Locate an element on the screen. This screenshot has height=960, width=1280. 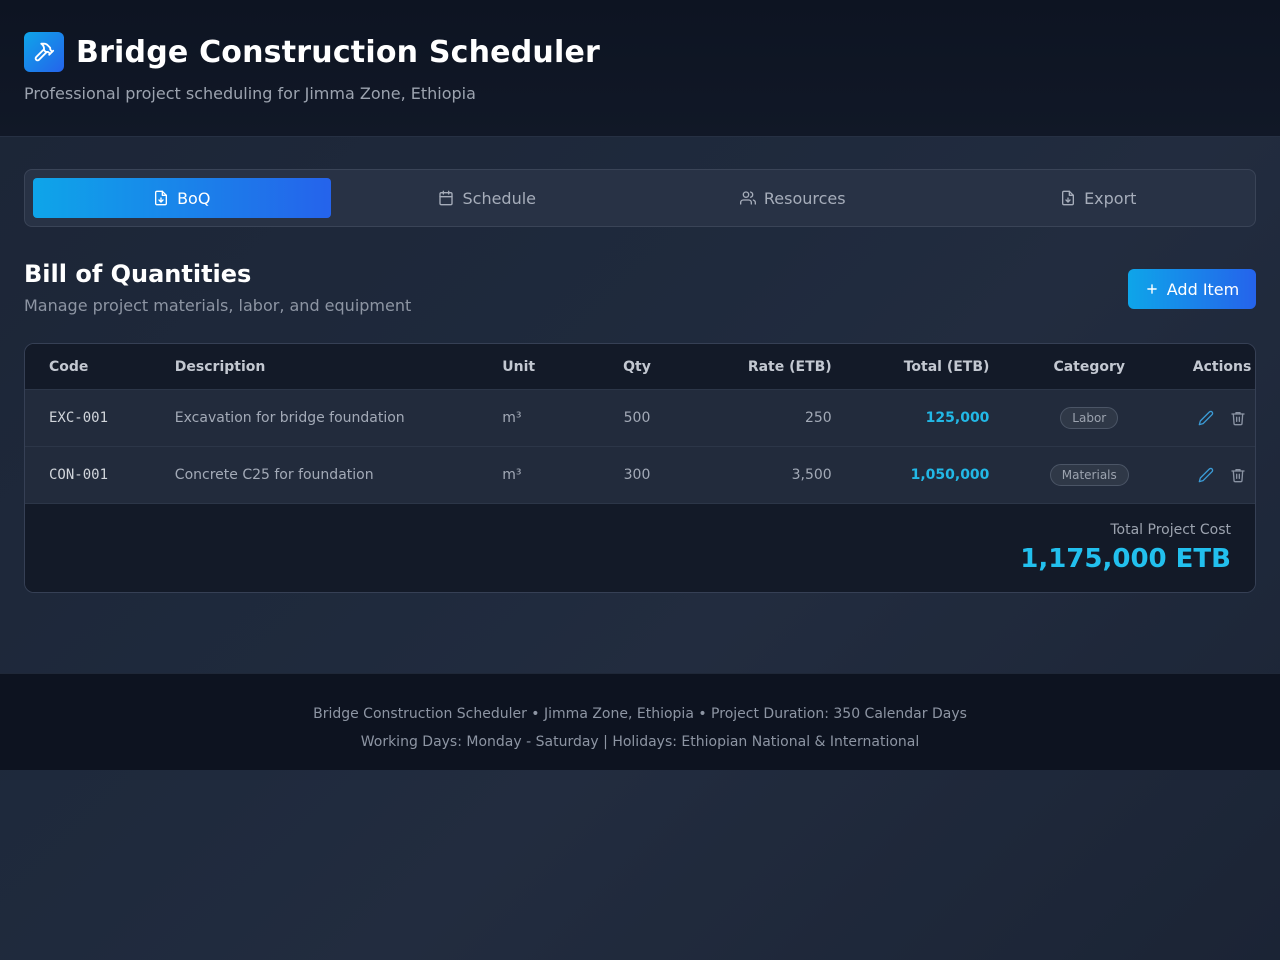
add-item-label: Add Item is located at coordinates (1203, 289).